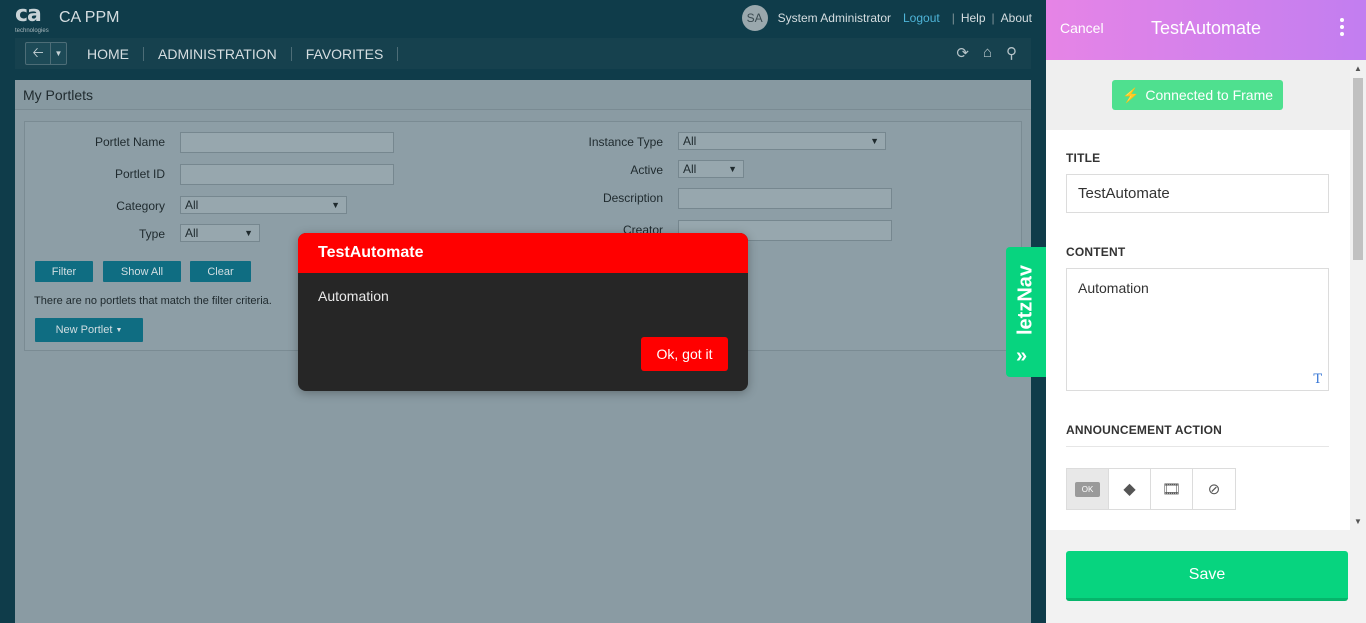 The height and width of the screenshot is (623, 1366). What do you see at coordinates (626, 142) in the screenshot?
I see `instance-type-label: Instance Type` at bounding box center [626, 142].